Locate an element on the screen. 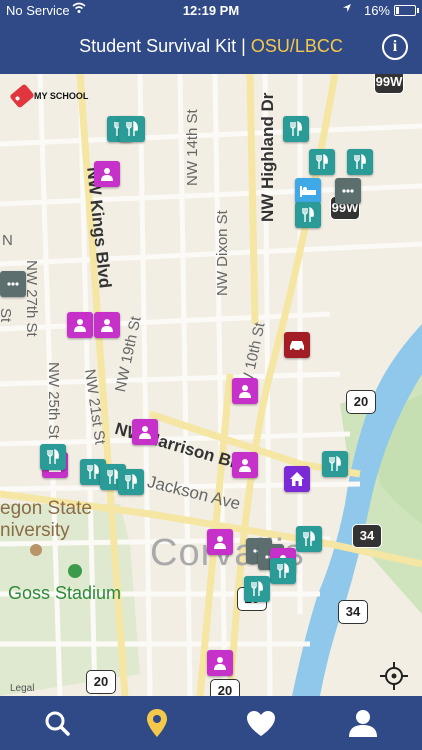 This screenshot has height=750, width=422. highway-shield: 99W is located at coordinates (389, 84).